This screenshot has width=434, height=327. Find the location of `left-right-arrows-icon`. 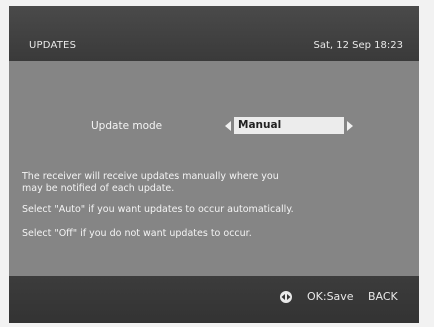

left-right-arrows-icon is located at coordinates (286, 297).